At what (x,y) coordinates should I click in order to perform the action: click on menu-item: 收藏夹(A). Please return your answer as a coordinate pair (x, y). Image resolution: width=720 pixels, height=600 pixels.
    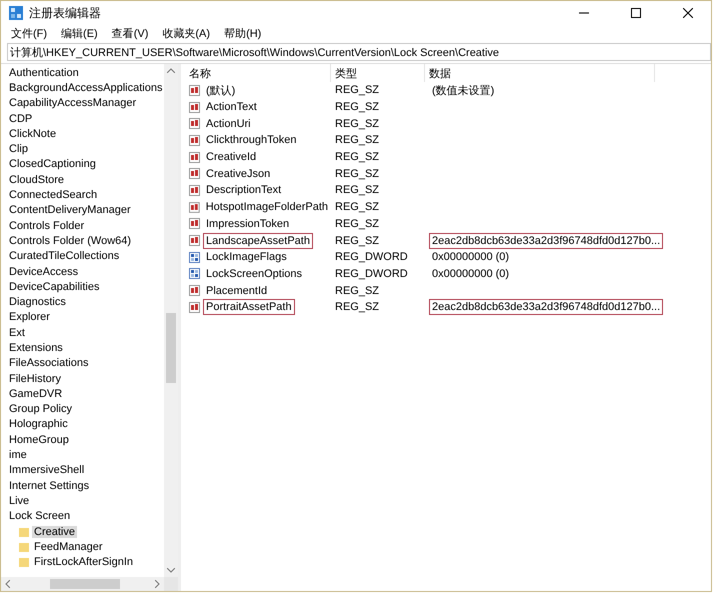
    Looking at the image, I should click on (186, 33).